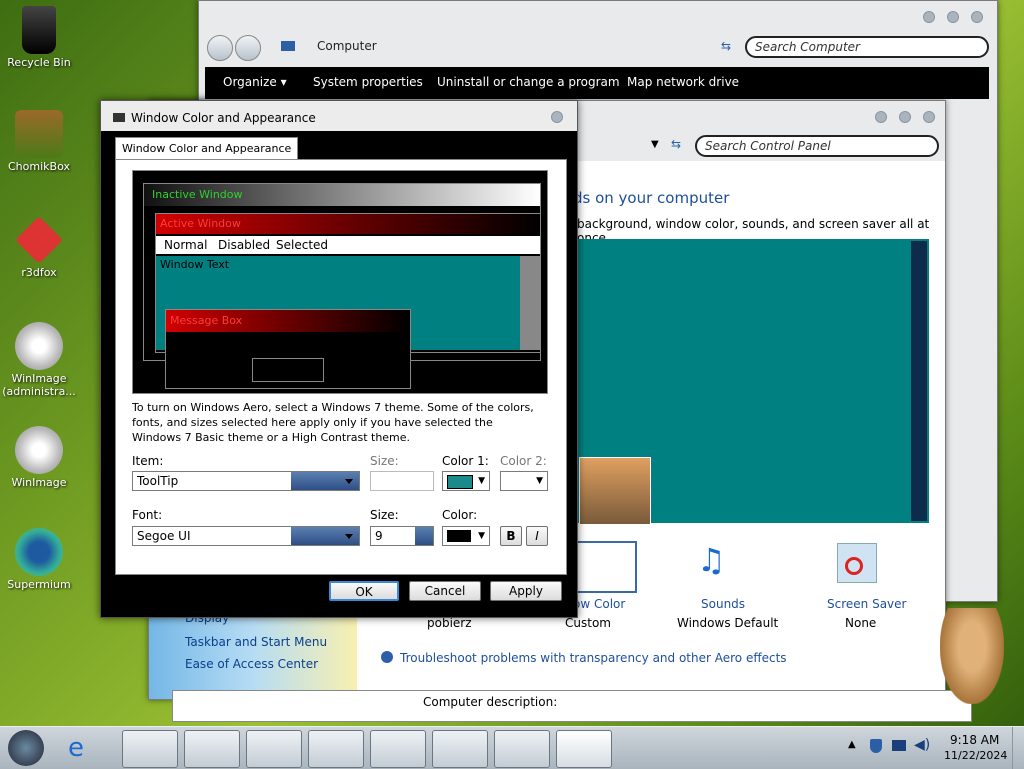  What do you see at coordinates (288, 370) in the screenshot?
I see `message-box-button` at bounding box center [288, 370].